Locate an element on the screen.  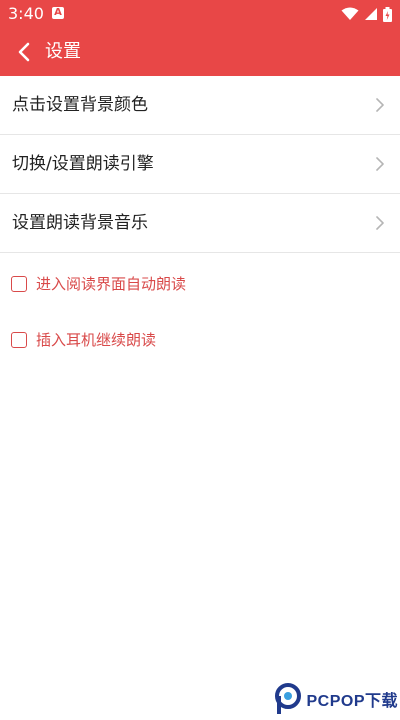
wifi-icon is located at coordinates (350, 13).